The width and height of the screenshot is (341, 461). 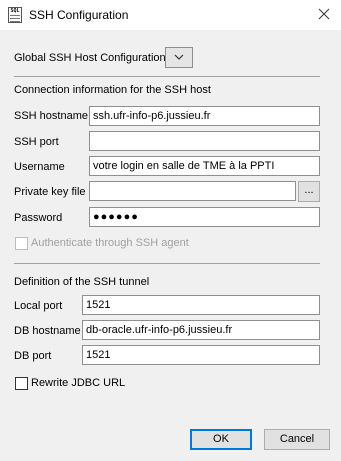 What do you see at coordinates (192, 191) in the screenshot?
I see `private-key-input` at bounding box center [192, 191].